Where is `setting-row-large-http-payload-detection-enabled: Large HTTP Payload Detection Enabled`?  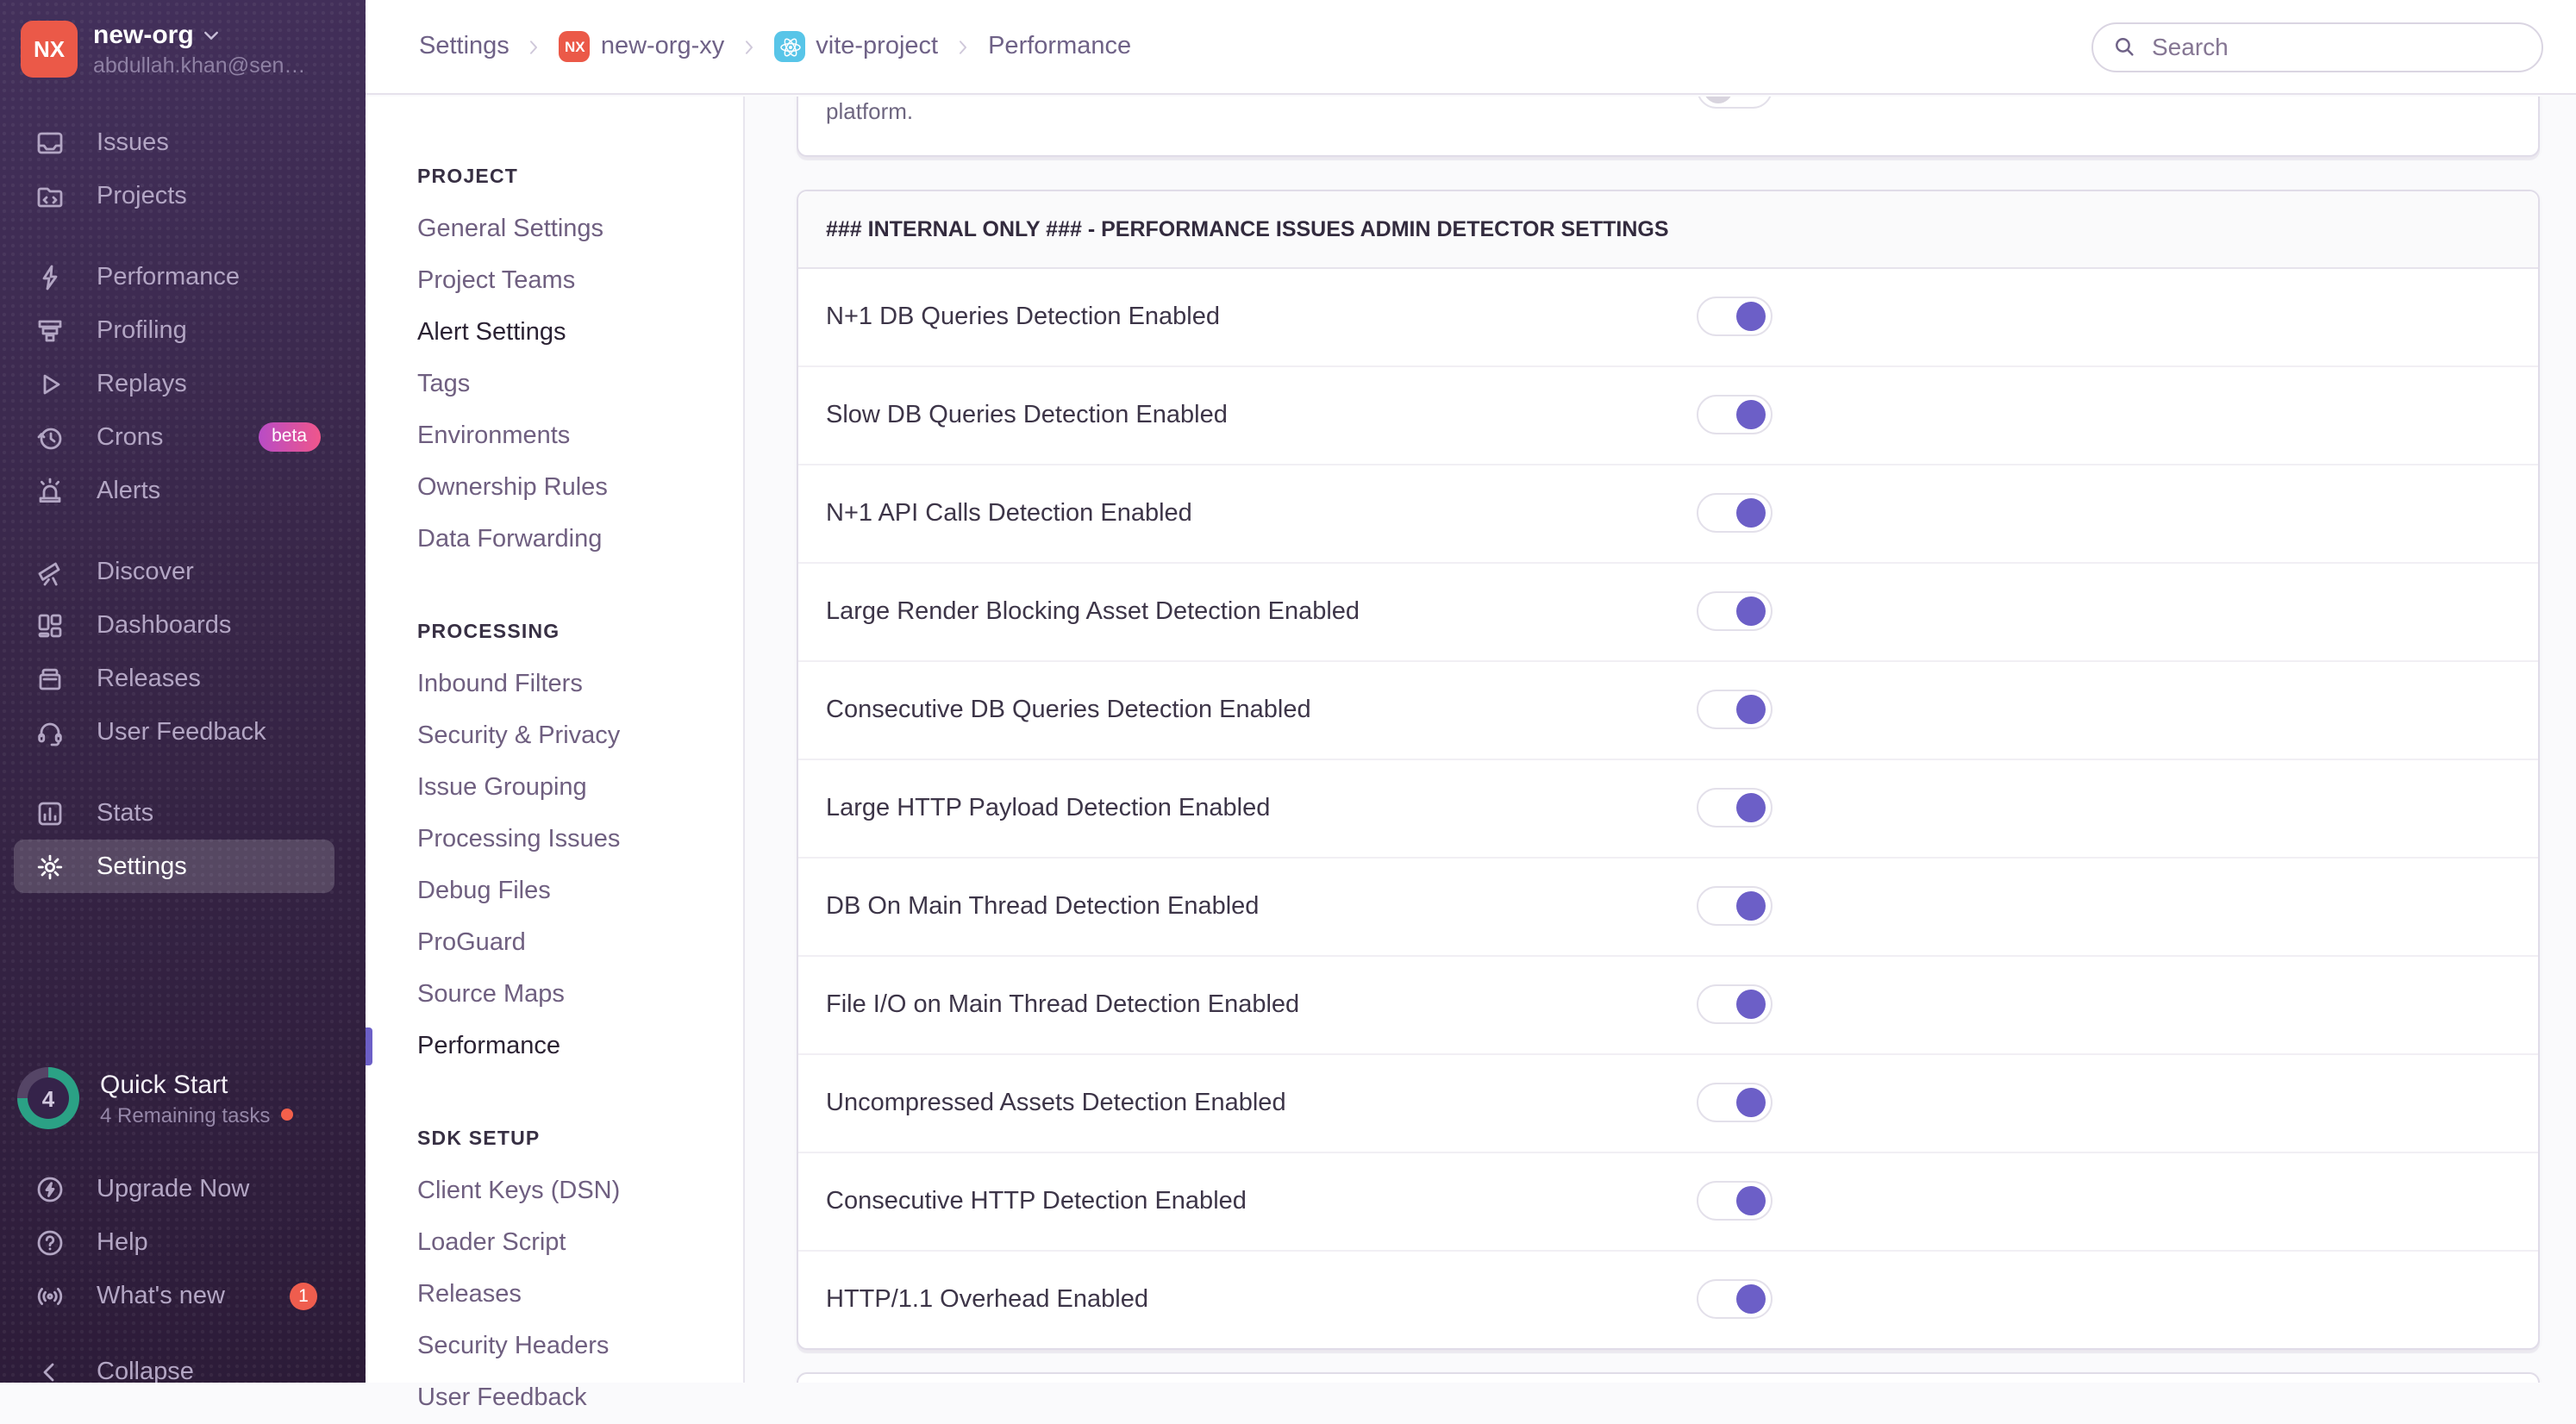
setting-row-large-http-payload-detection-enabled: Large HTTP Payload Detection Enabled is located at coordinates (1668, 808).